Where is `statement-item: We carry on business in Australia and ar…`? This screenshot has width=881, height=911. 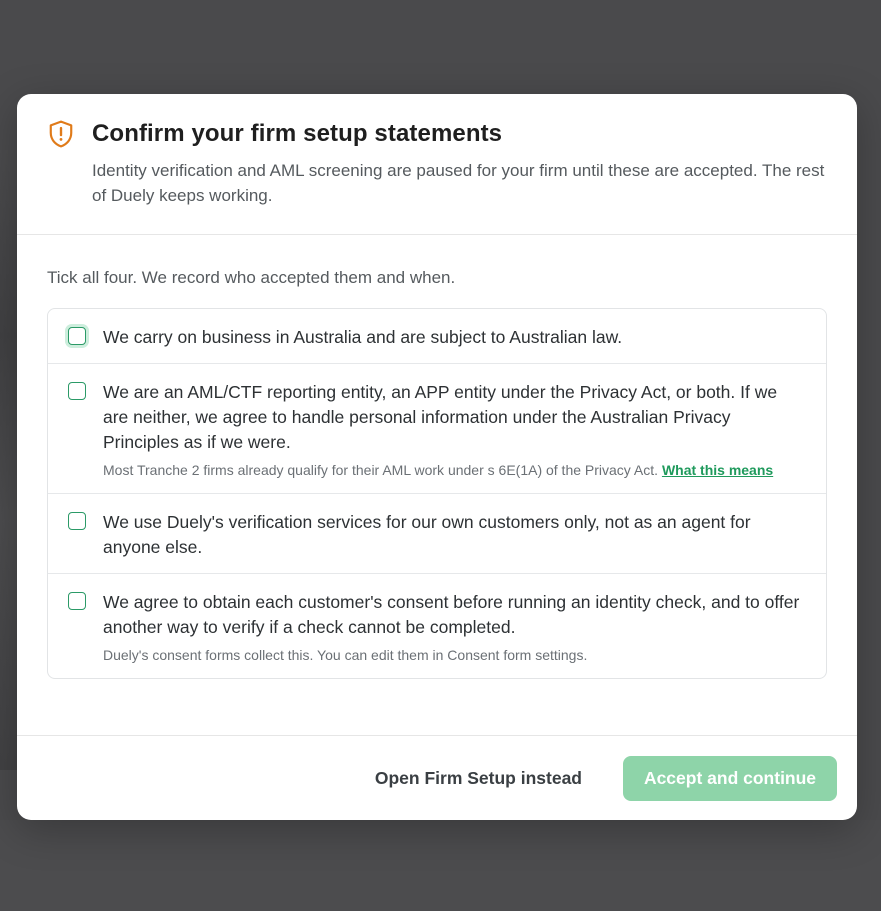
statement-item: We carry on business in Australia and ar… is located at coordinates (437, 336).